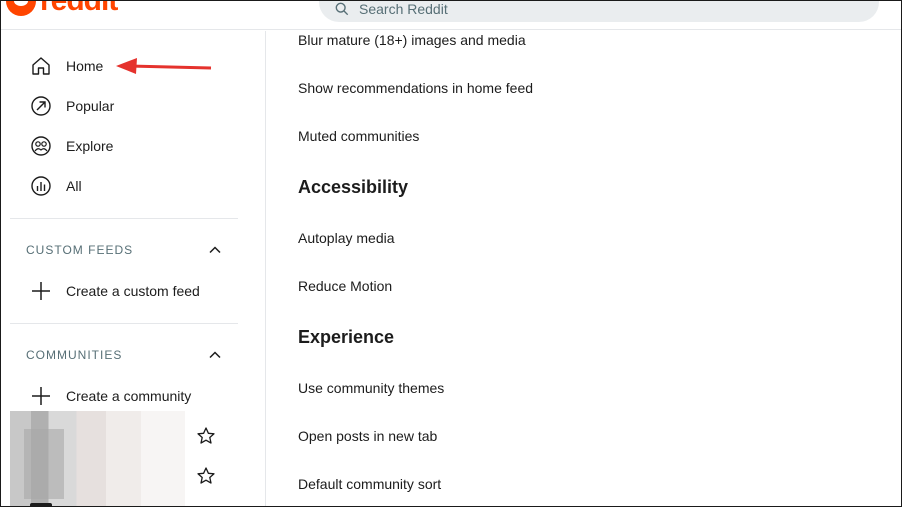  Describe the element at coordinates (599, 11) in the screenshot. I see `search-input: Search Reddit` at that location.